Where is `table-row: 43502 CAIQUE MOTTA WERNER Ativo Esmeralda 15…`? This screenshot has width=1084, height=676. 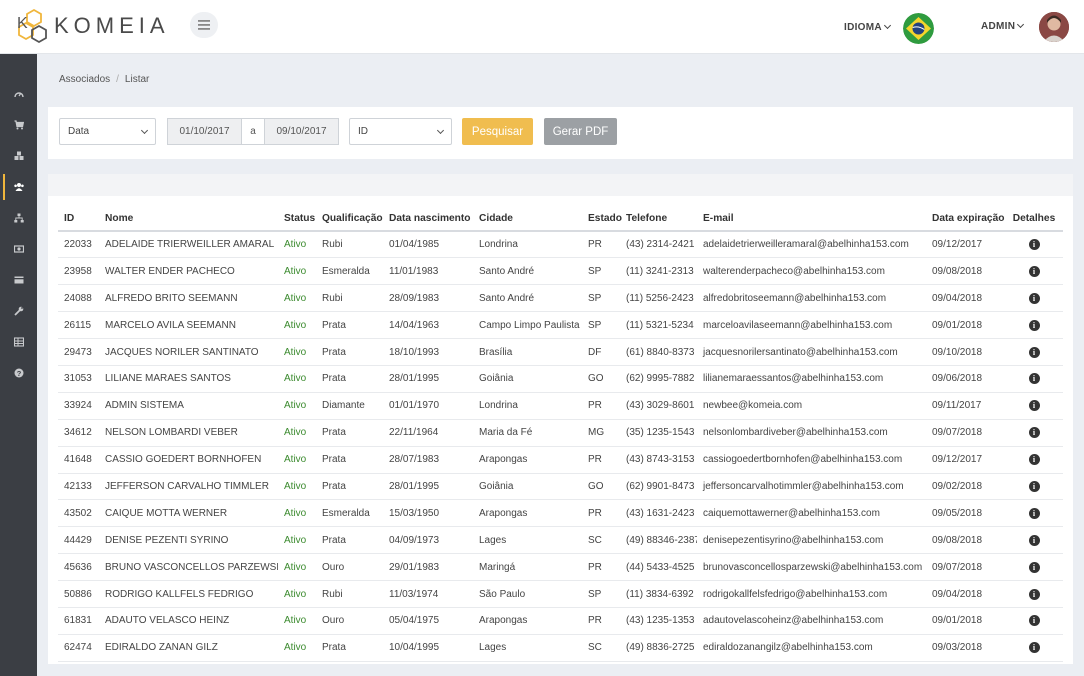
table-row: 43502 CAIQUE MOTTA WERNER Ativo Esmeralda 15… is located at coordinates (560, 513).